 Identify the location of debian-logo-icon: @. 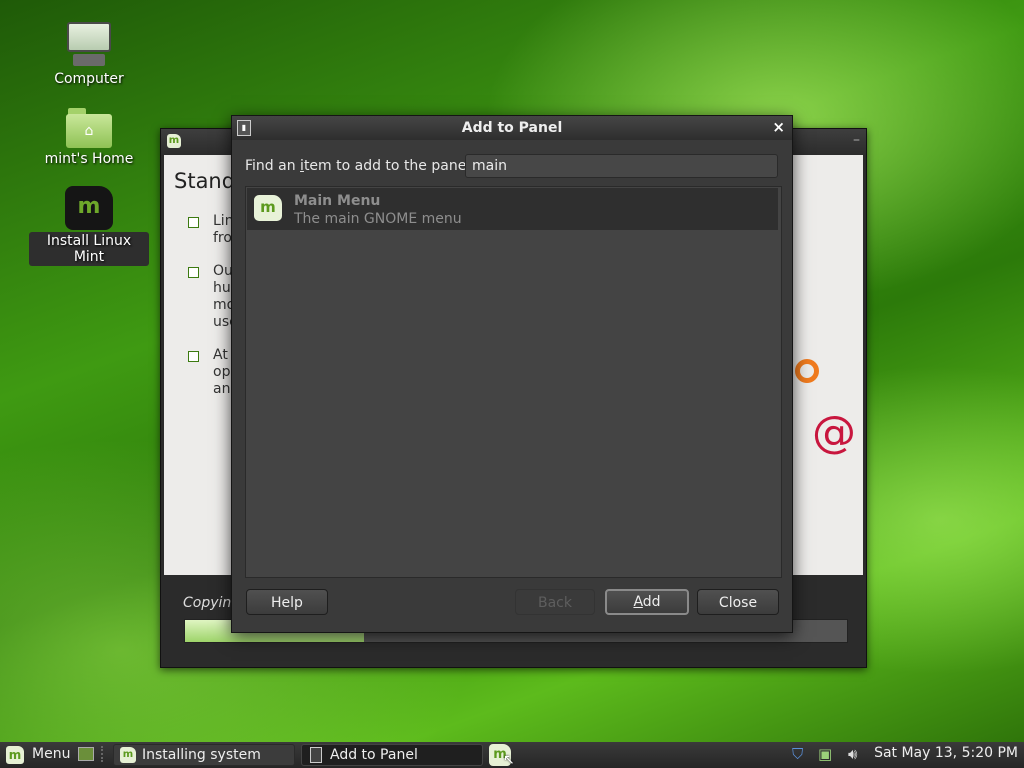
(834, 432).